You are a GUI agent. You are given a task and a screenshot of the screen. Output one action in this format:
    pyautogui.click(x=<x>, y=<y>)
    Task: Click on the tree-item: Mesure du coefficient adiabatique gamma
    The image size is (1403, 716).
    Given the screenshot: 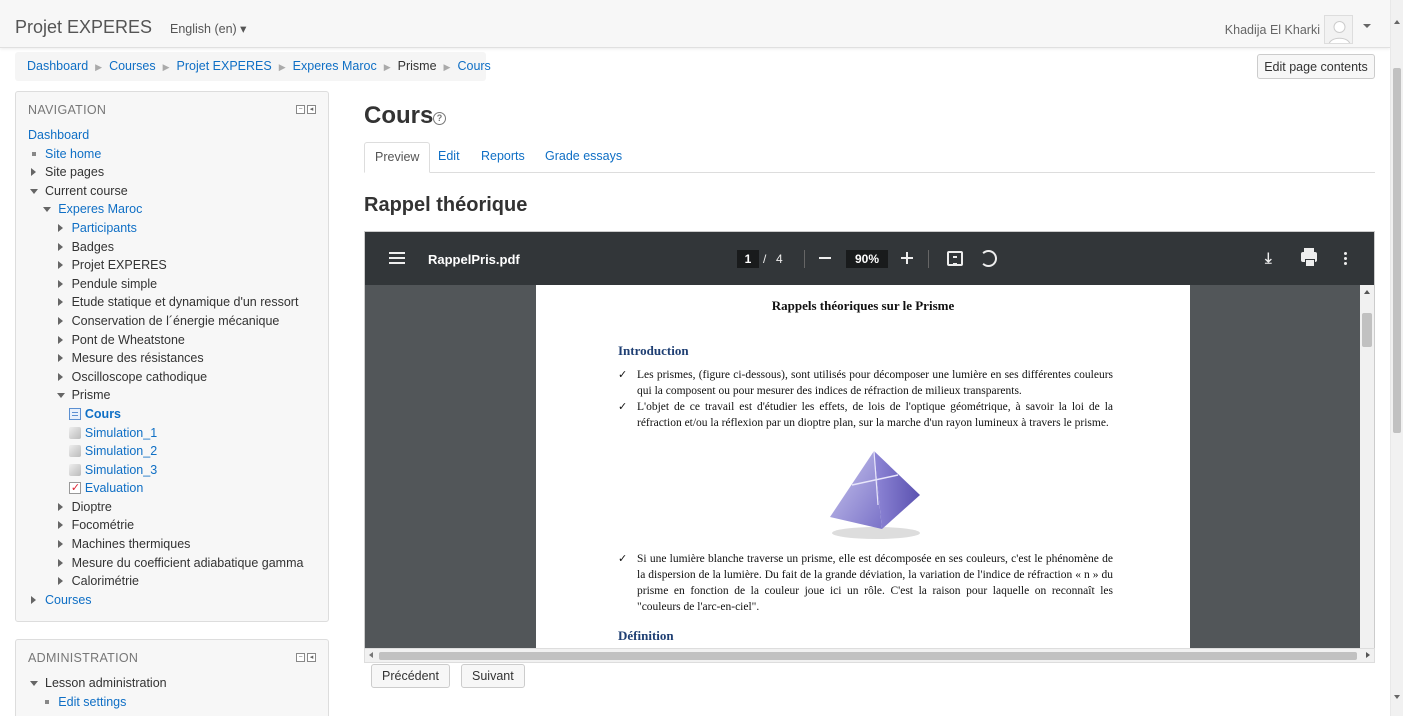 What is the action you would take?
    pyautogui.click(x=172, y=563)
    